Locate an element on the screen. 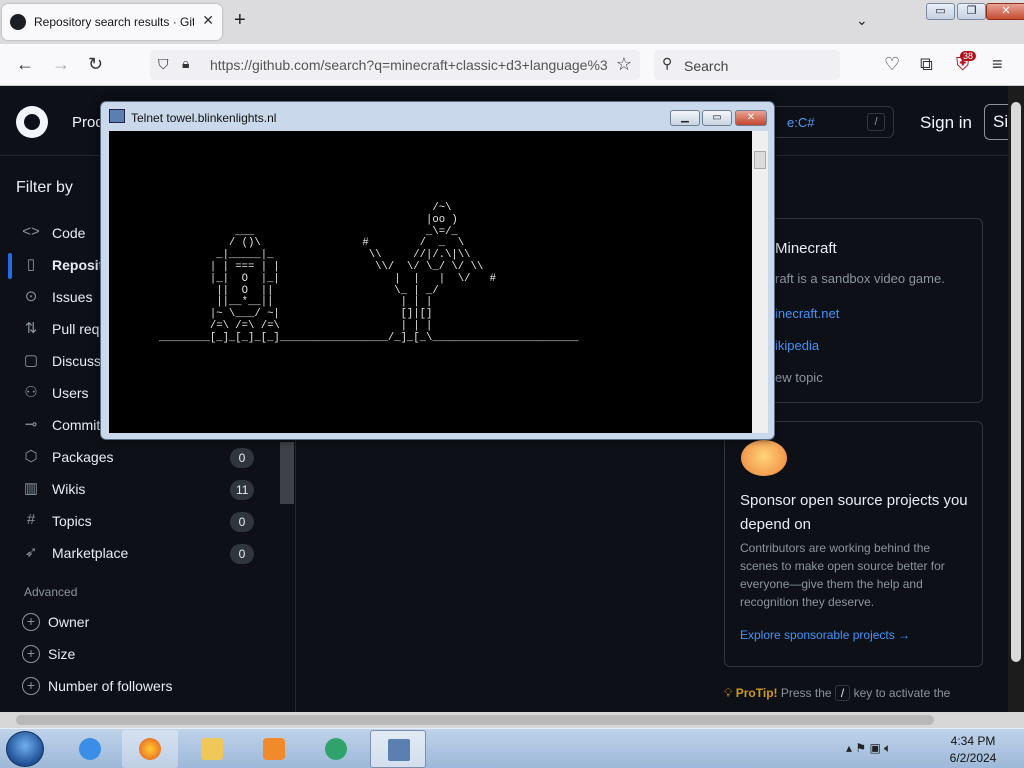 The height and width of the screenshot is (768, 1024). clock-date: 6/2/2024 is located at coordinates (973, 758).